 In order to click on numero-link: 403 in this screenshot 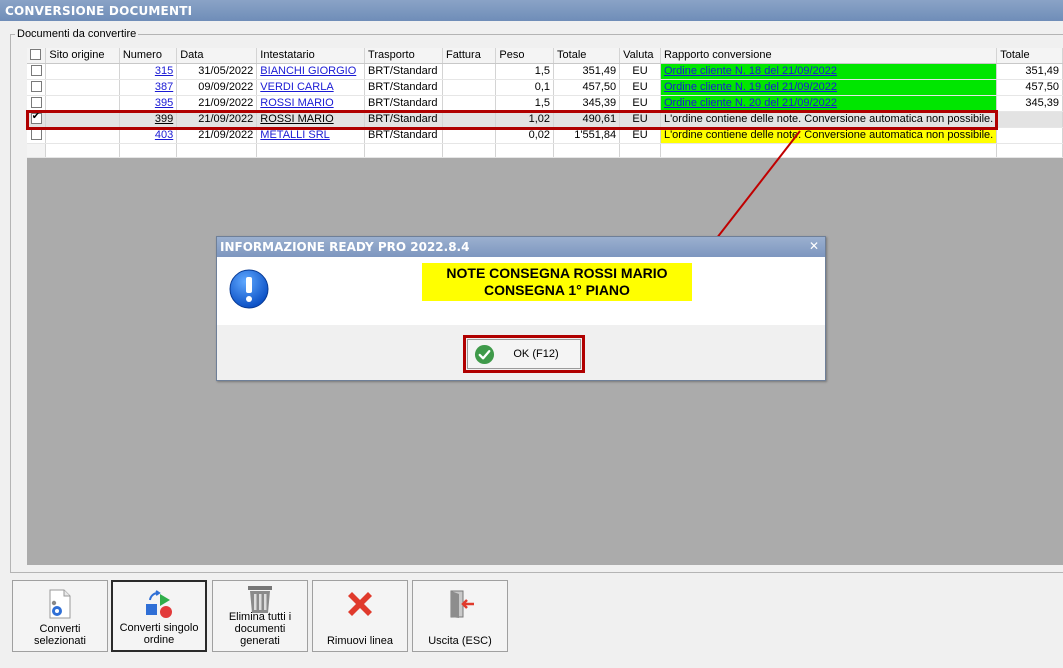, I will do `click(164, 135)`.